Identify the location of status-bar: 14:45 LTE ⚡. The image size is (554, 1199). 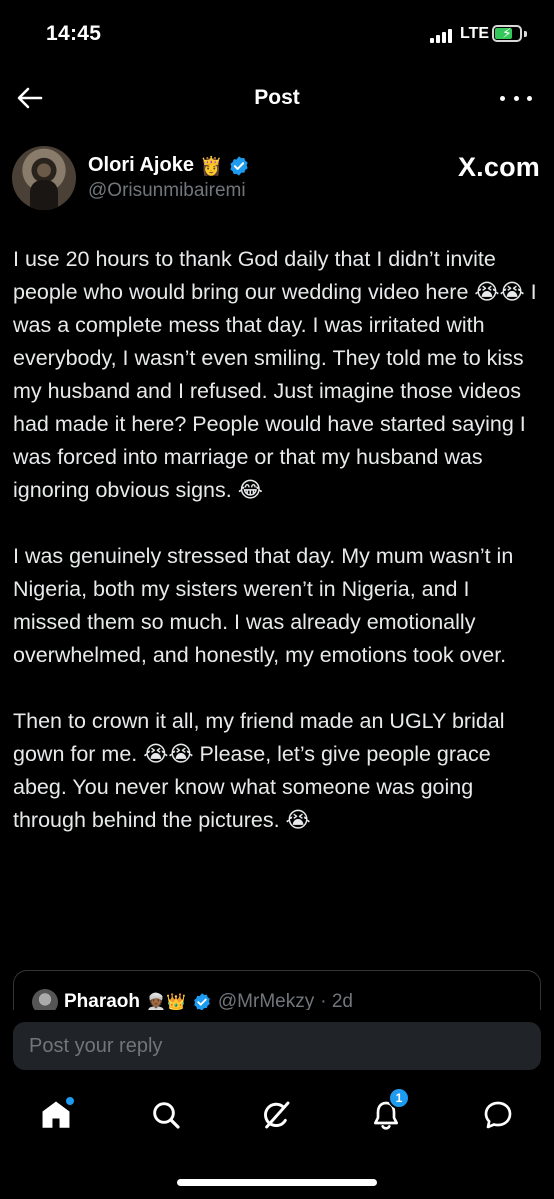
(277, 35).